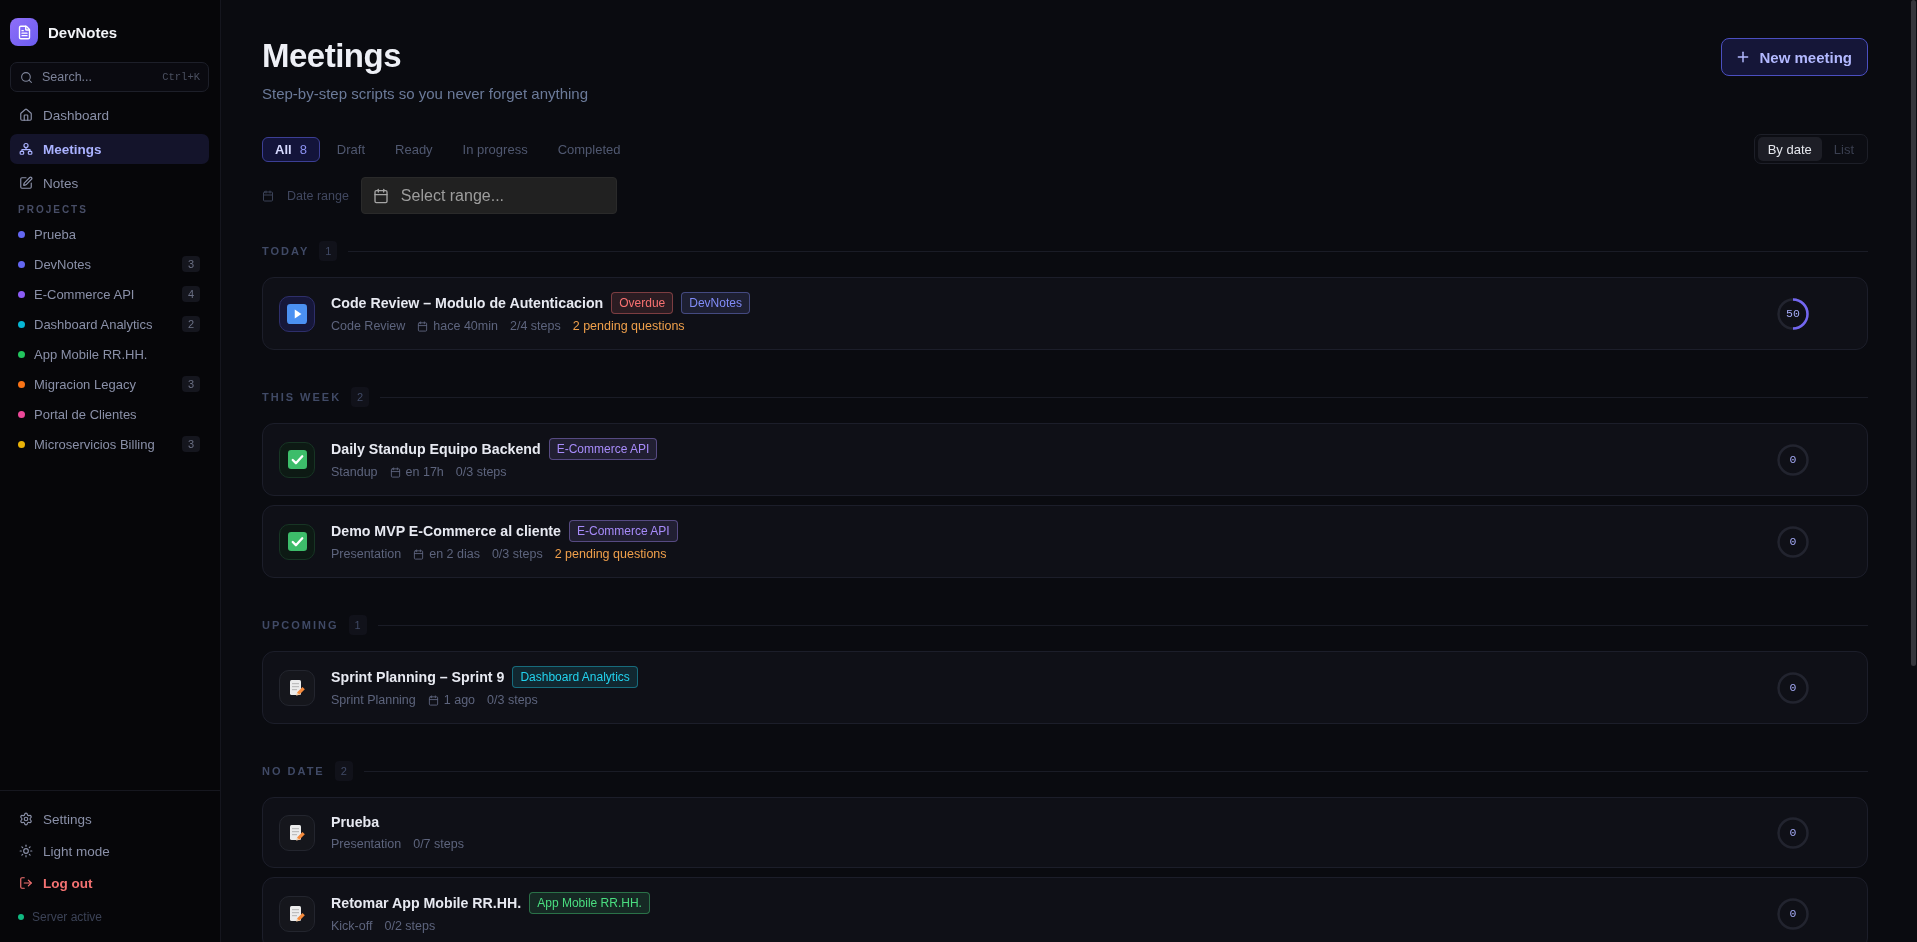 This screenshot has height=942, width=1917. Describe the element at coordinates (1065, 909) in the screenshot. I see `meeting-card: Retomar App Mobile RR.HH. App Mobile RR.HH. Kick-off 0/2 steps 0` at that location.